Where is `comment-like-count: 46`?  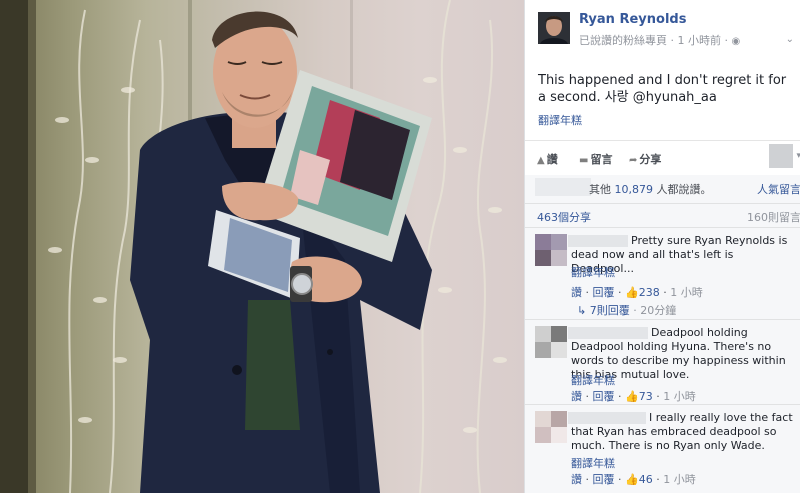
comment-like-count: 46 is located at coordinates (646, 479).